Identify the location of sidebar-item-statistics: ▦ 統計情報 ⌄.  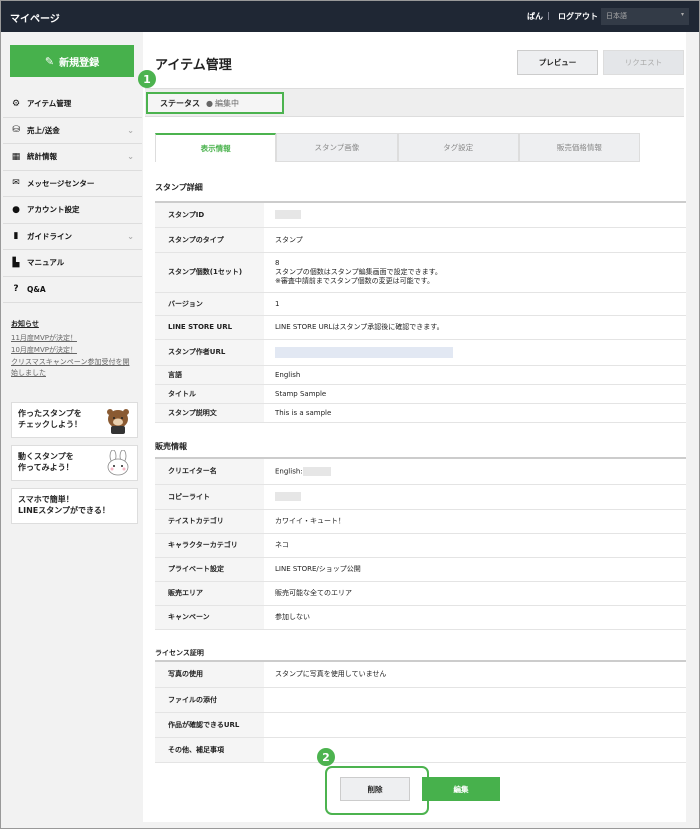
(72, 157).